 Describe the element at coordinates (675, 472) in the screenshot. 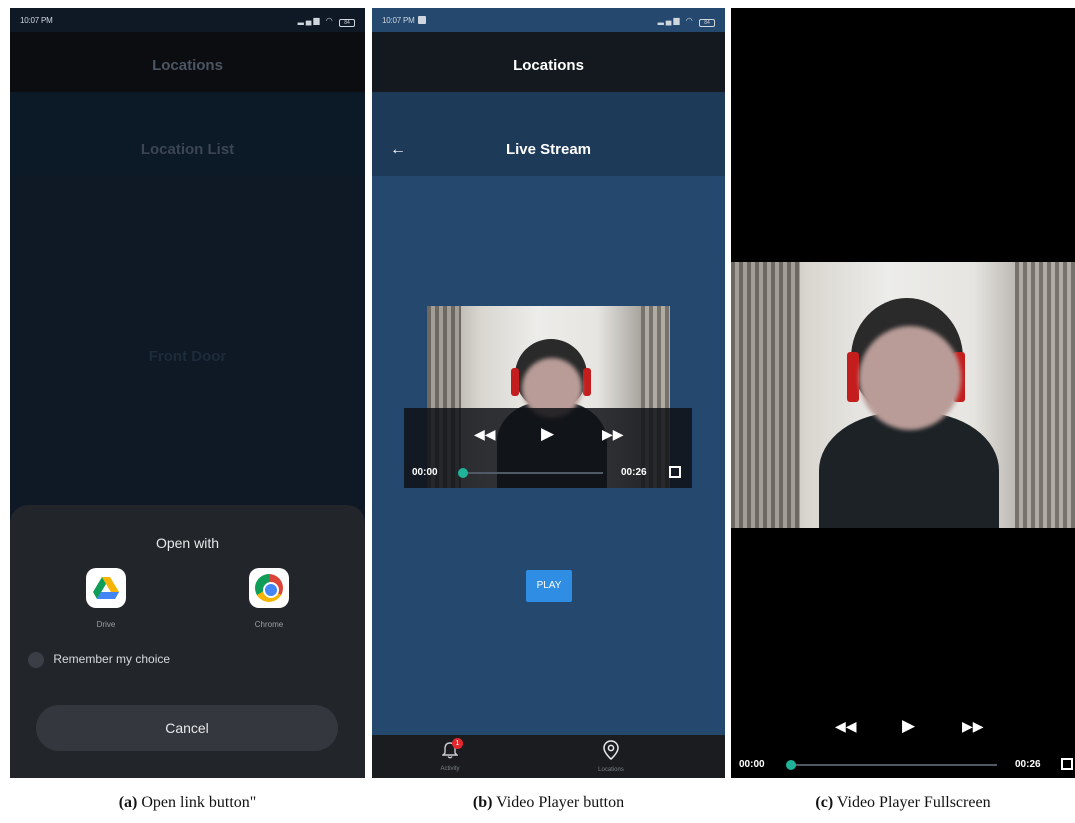

I see `fullscreen-icon` at that location.